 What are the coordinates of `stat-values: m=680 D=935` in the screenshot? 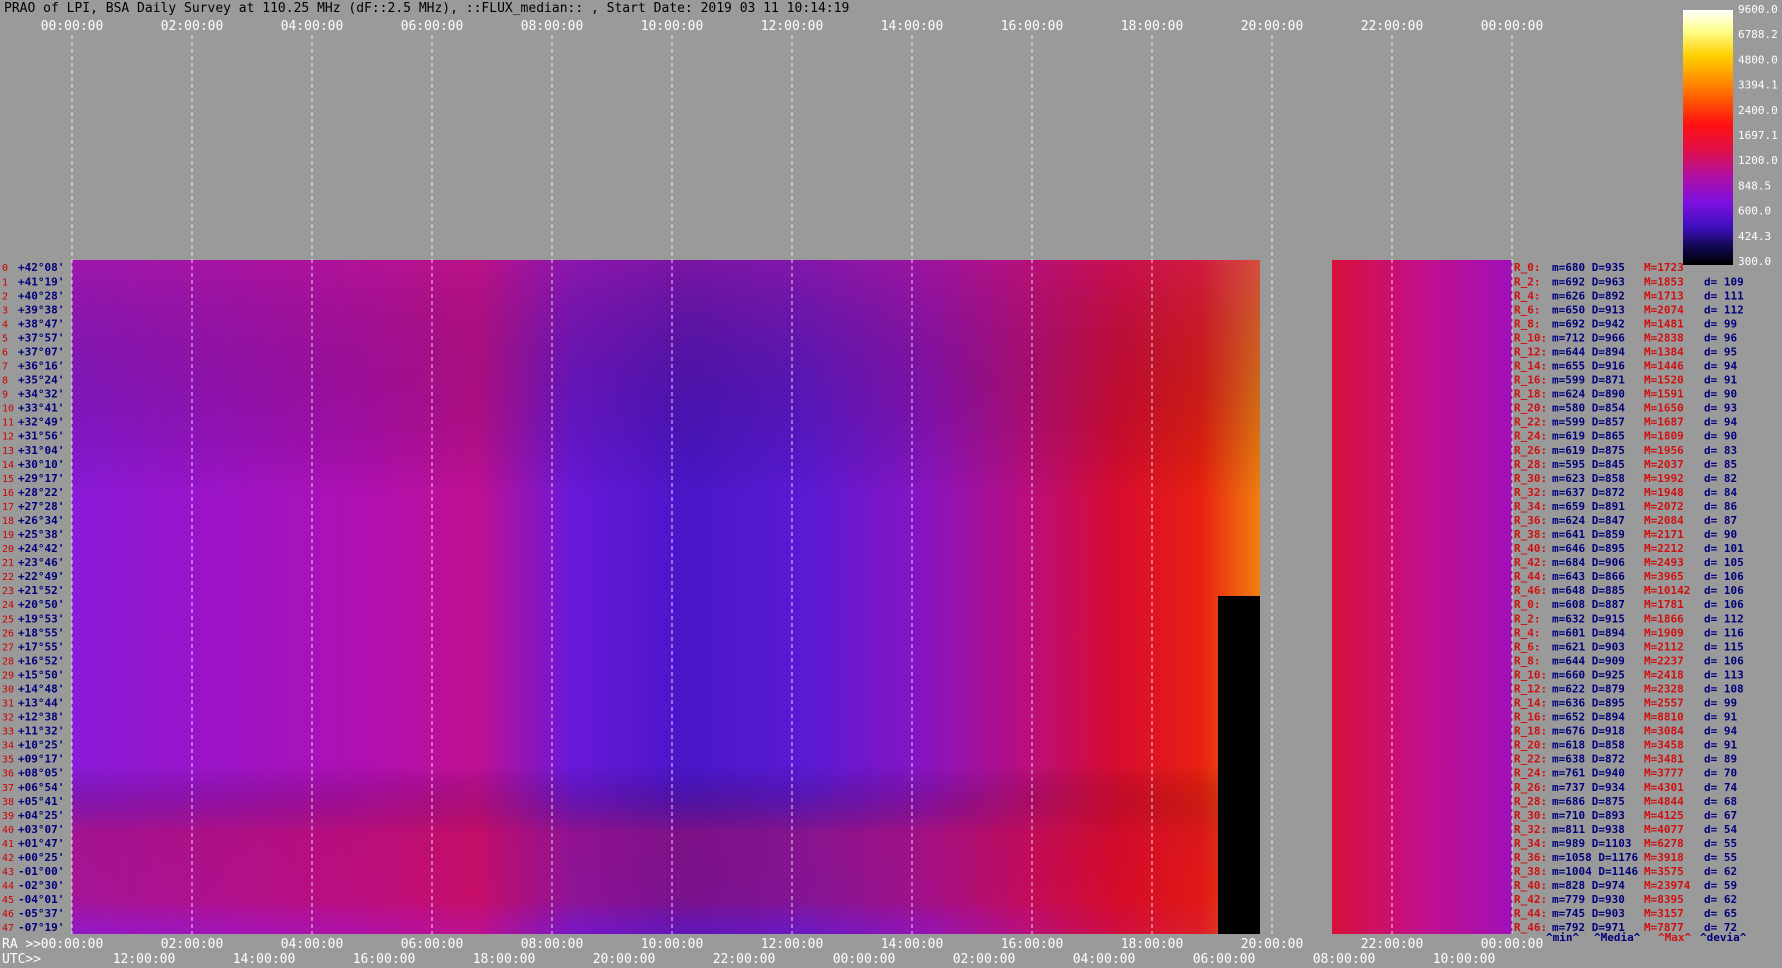 It's located at (1588, 267).